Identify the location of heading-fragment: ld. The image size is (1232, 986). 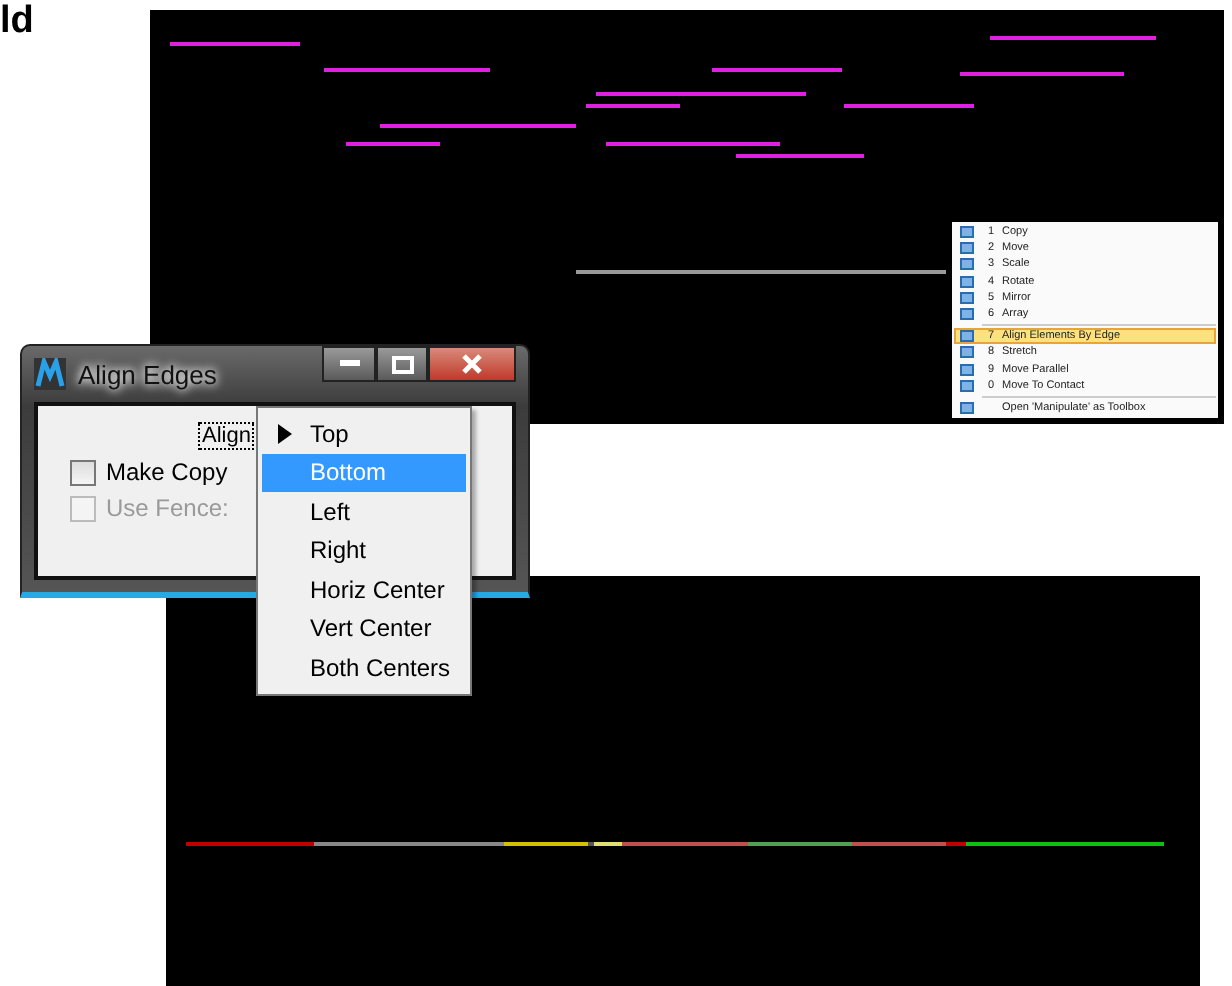
(17, 22).